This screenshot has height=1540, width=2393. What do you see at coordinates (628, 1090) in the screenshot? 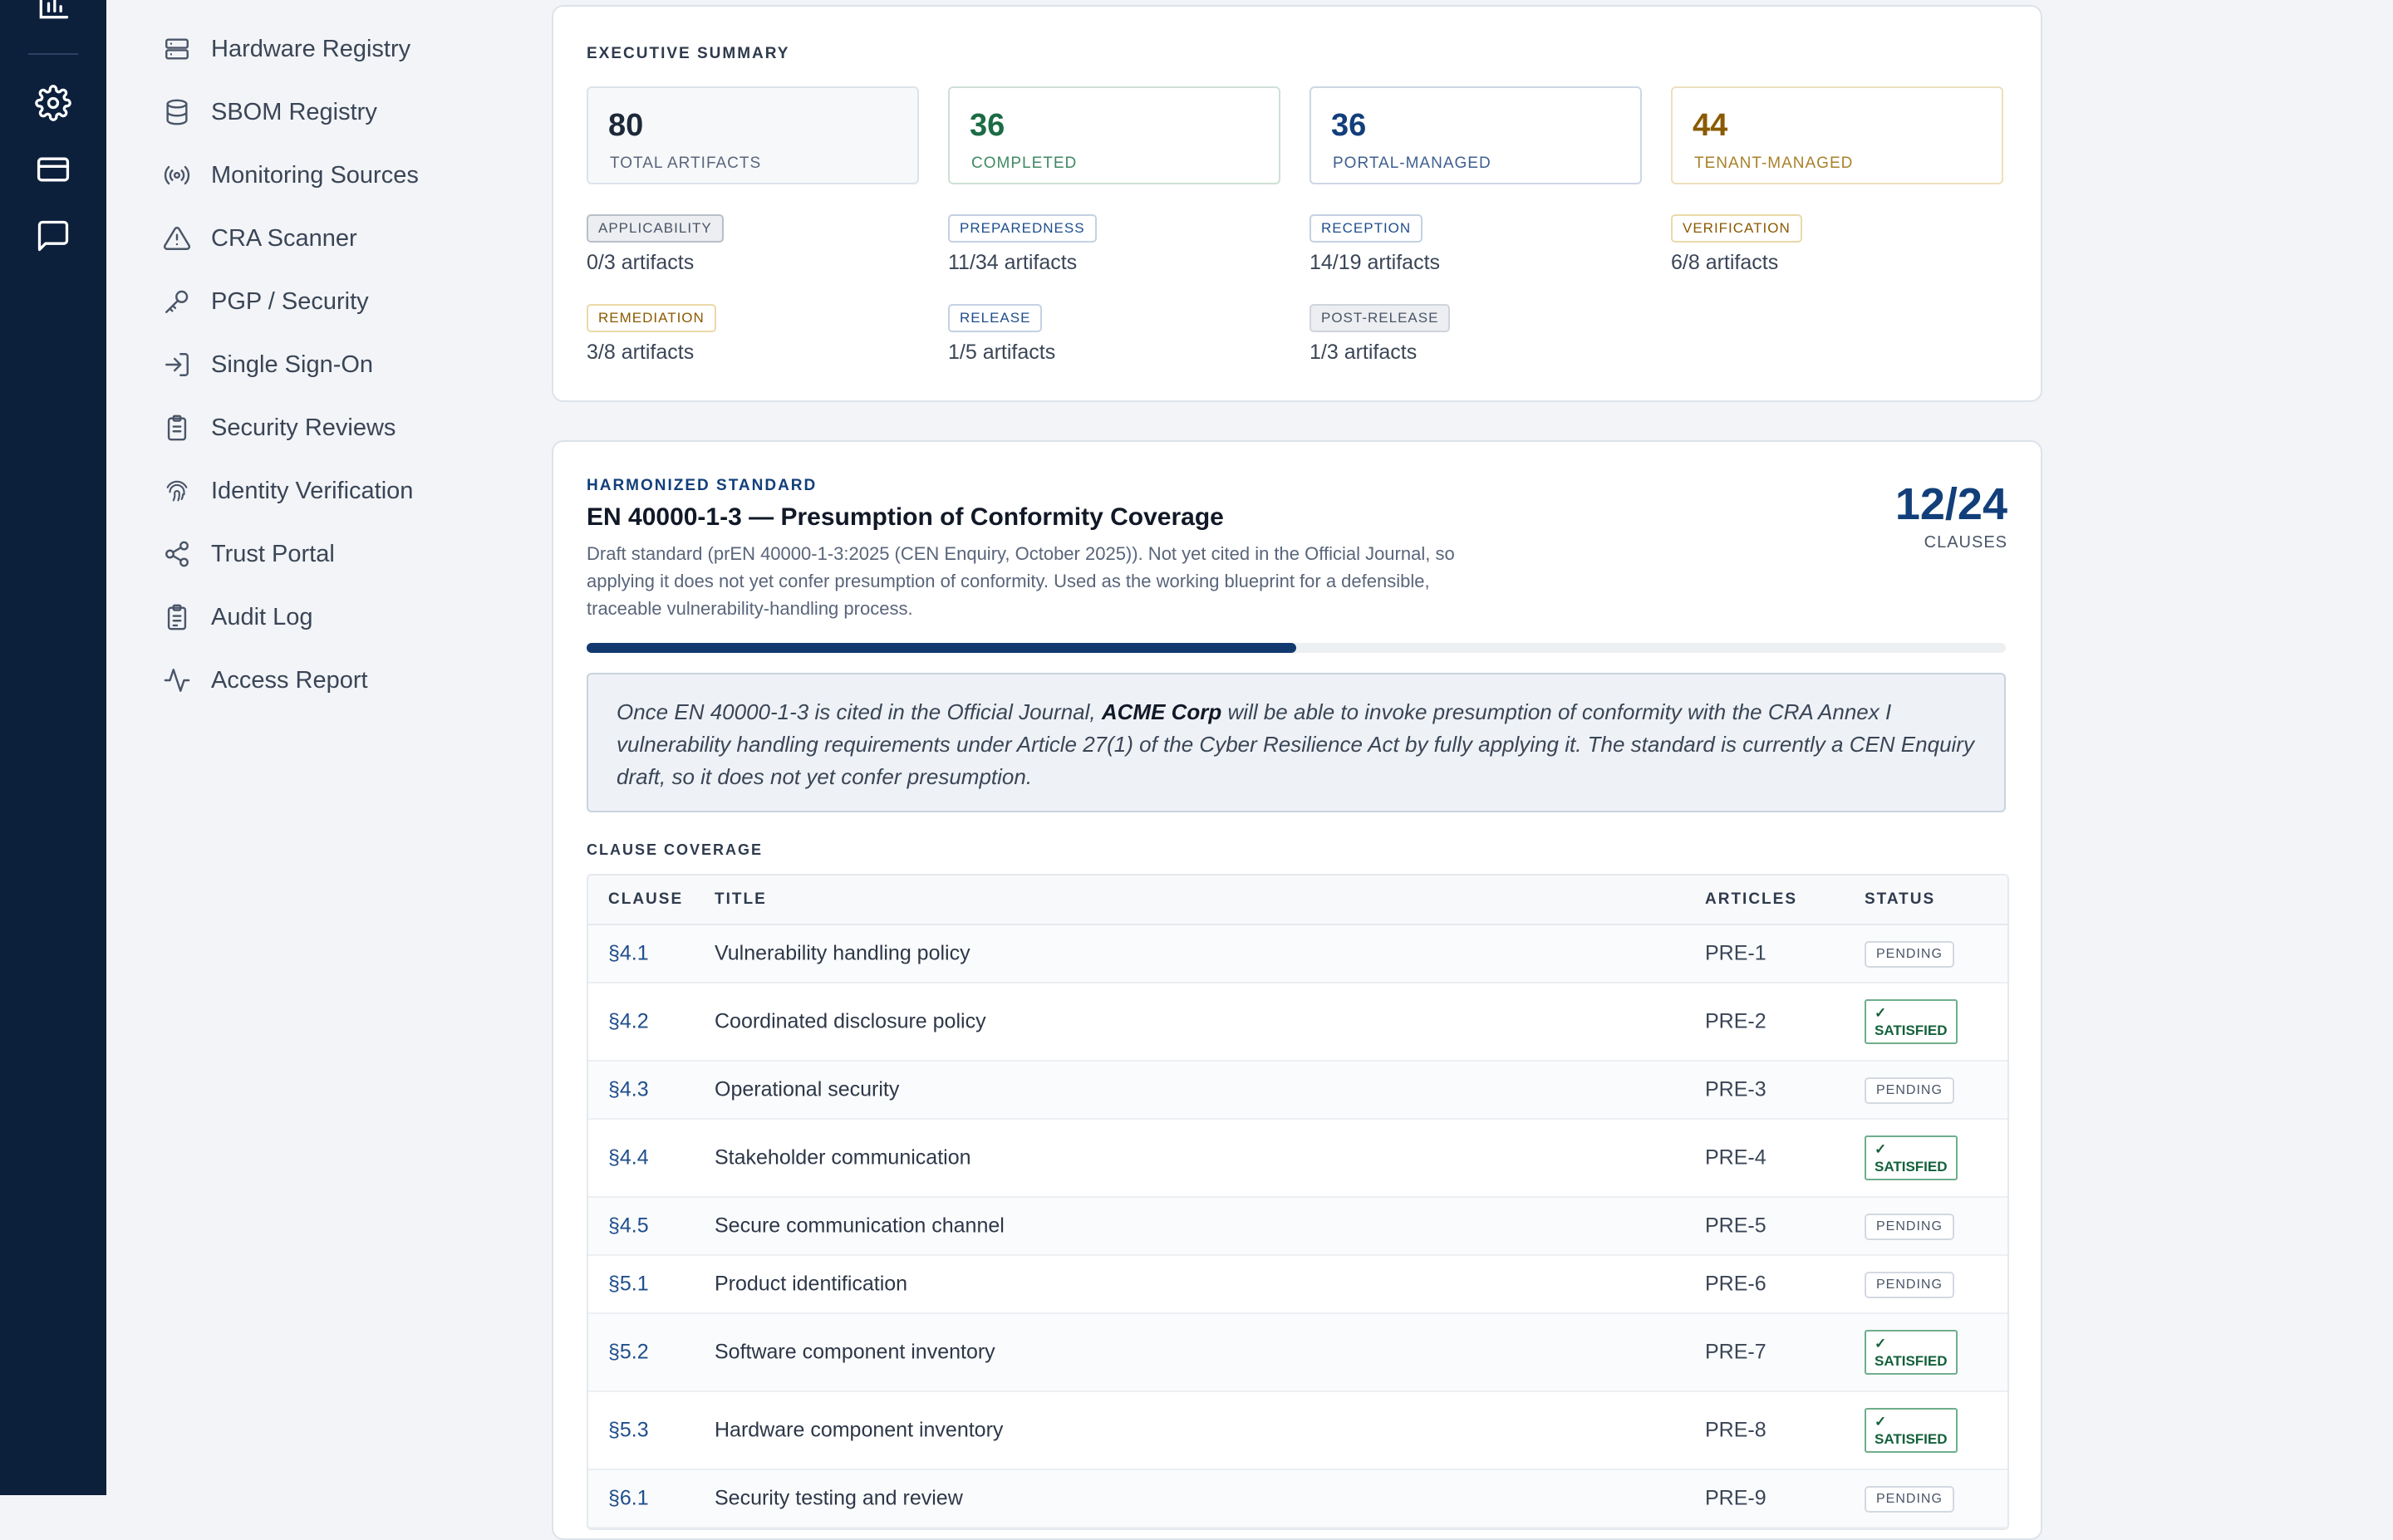
I see `clause-link: §4.3` at bounding box center [628, 1090].